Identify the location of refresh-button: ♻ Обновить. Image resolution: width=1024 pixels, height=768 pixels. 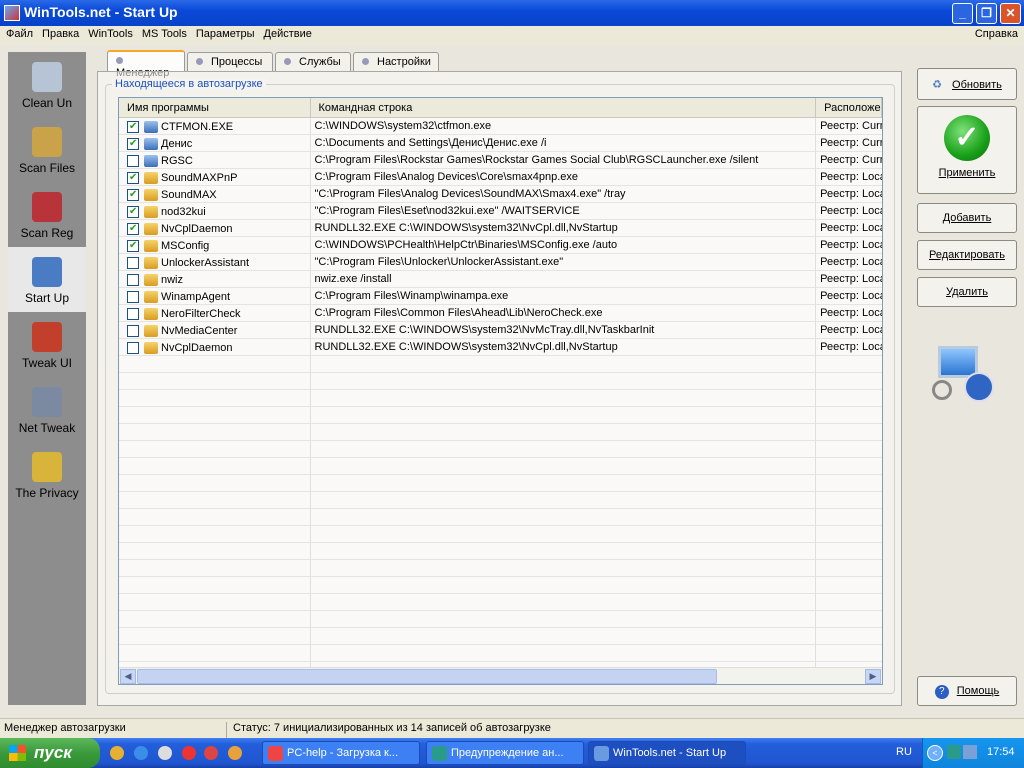
(967, 84).